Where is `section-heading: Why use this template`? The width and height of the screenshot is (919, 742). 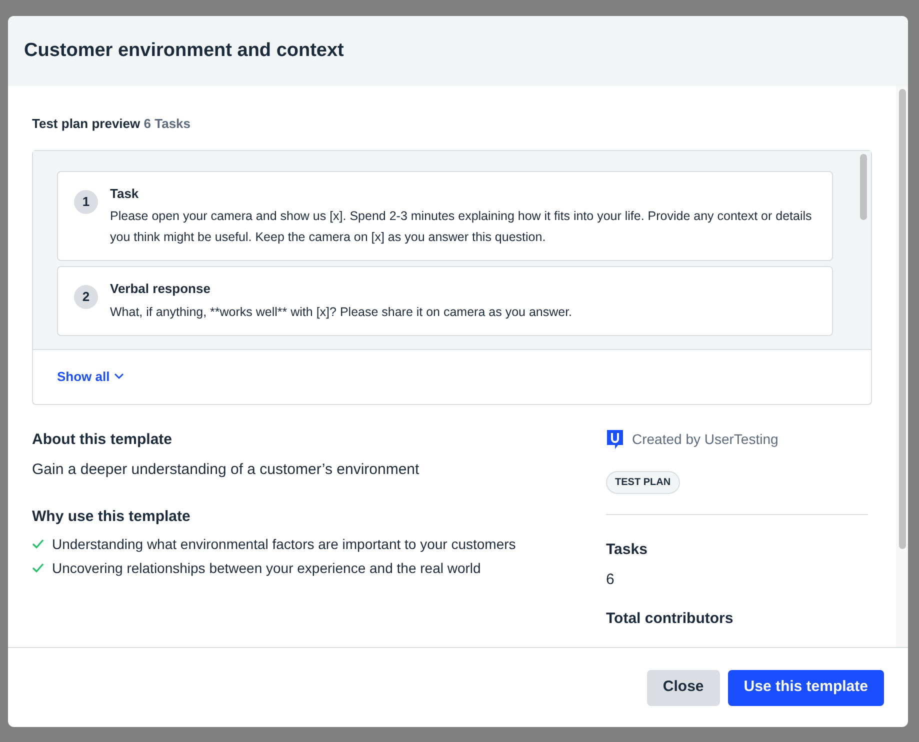
section-heading: Why use this template is located at coordinates (112, 516).